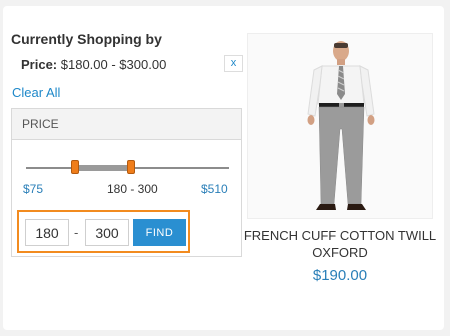 This screenshot has width=450, height=336. Describe the element at coordinates (159, 232) in the screenshot. I see `find-button: FIND` at that location.